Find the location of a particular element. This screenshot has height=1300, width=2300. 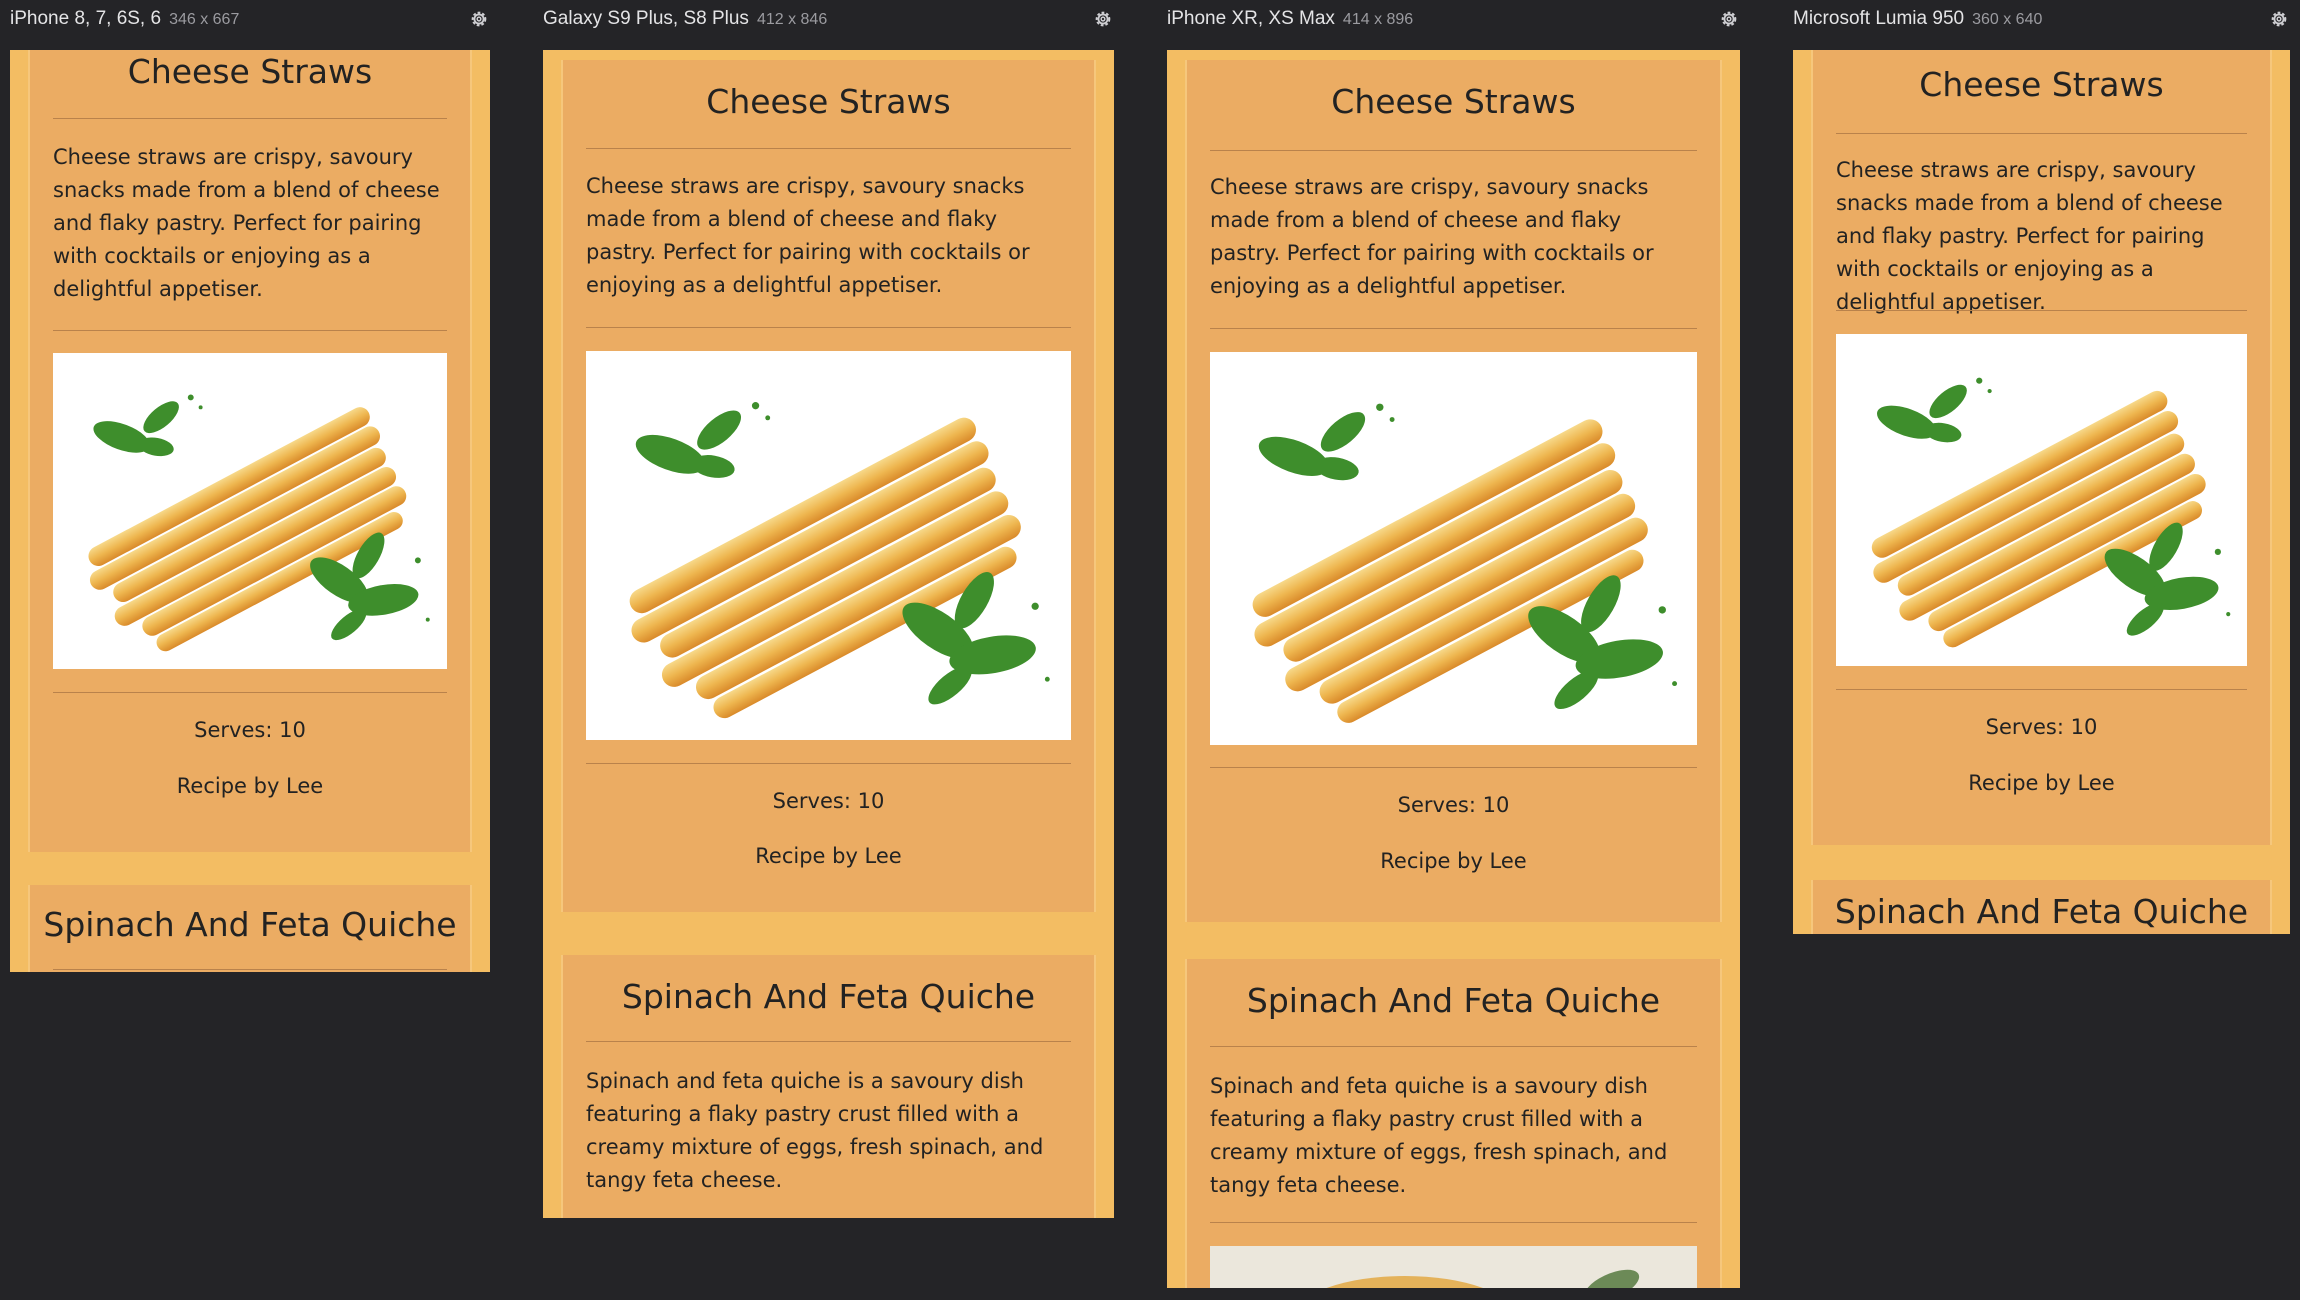

device-name: Galaxy S9 Plus, S8 Plus 412 x 846 is located at coordinates (685, 18).